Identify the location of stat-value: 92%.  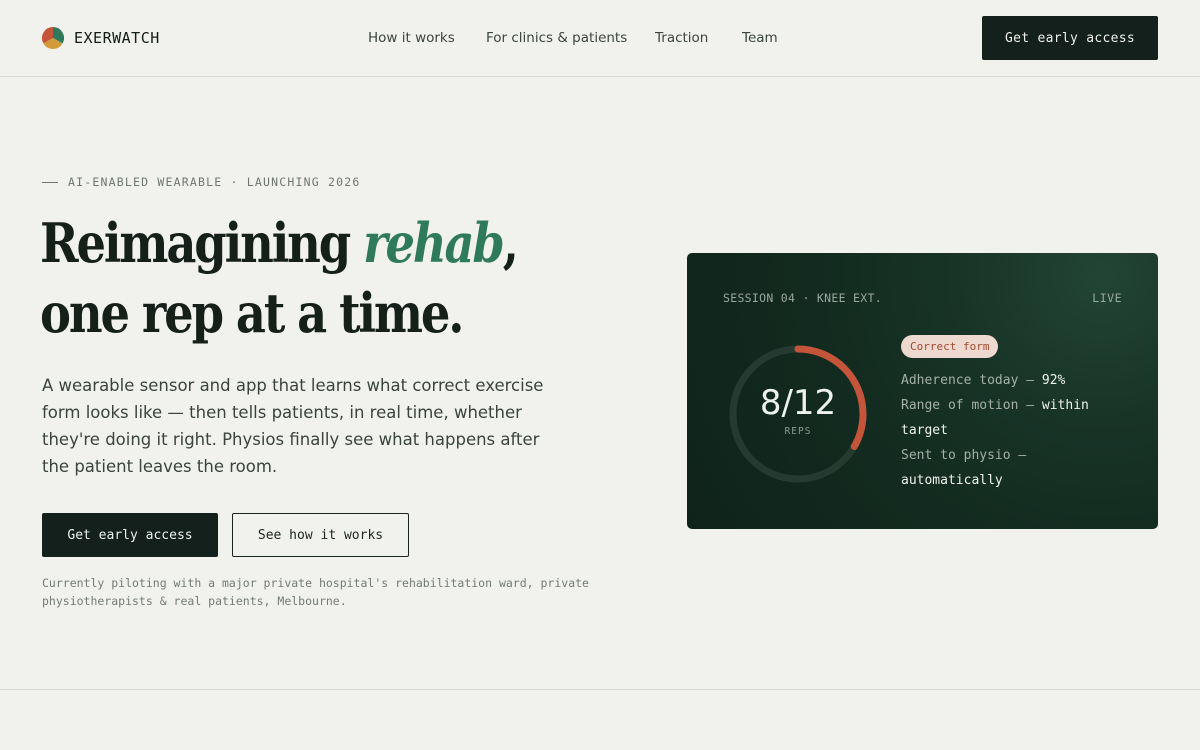
(1053, 380).